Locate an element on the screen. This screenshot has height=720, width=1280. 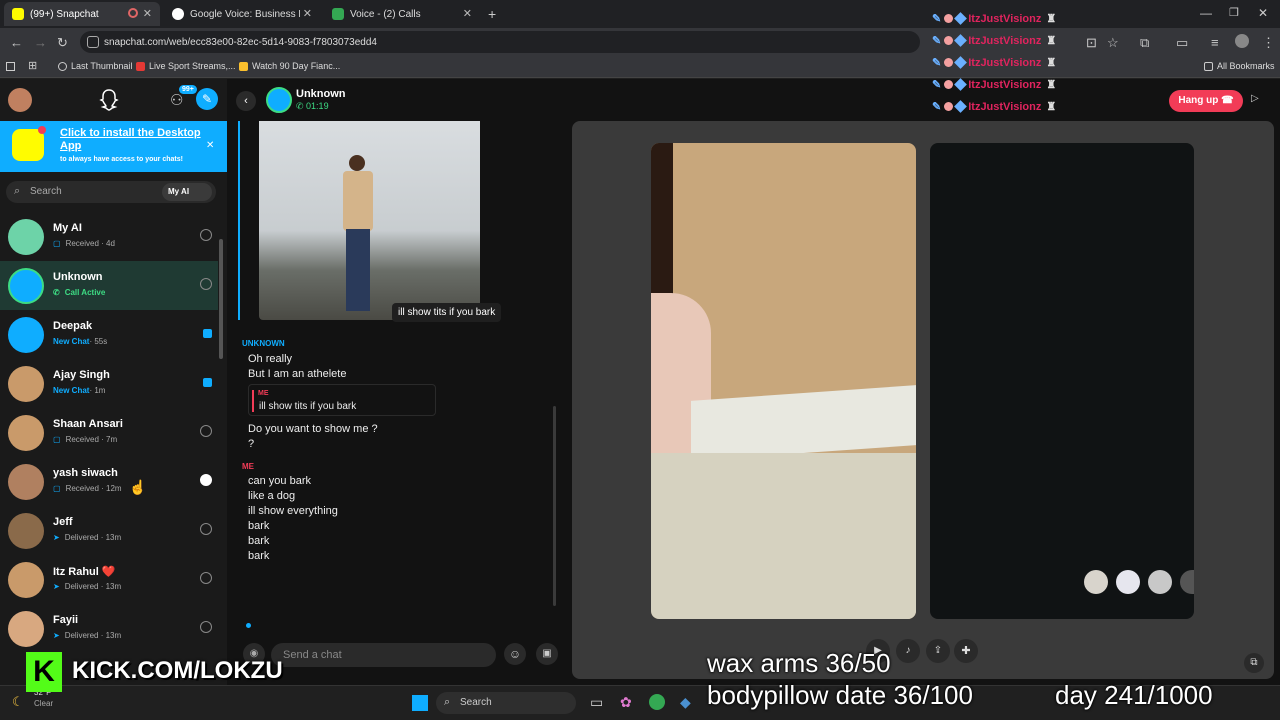
chat-row-jeff: Jeff ➤ Delivered · 13m is located at coordinates (109, 530).